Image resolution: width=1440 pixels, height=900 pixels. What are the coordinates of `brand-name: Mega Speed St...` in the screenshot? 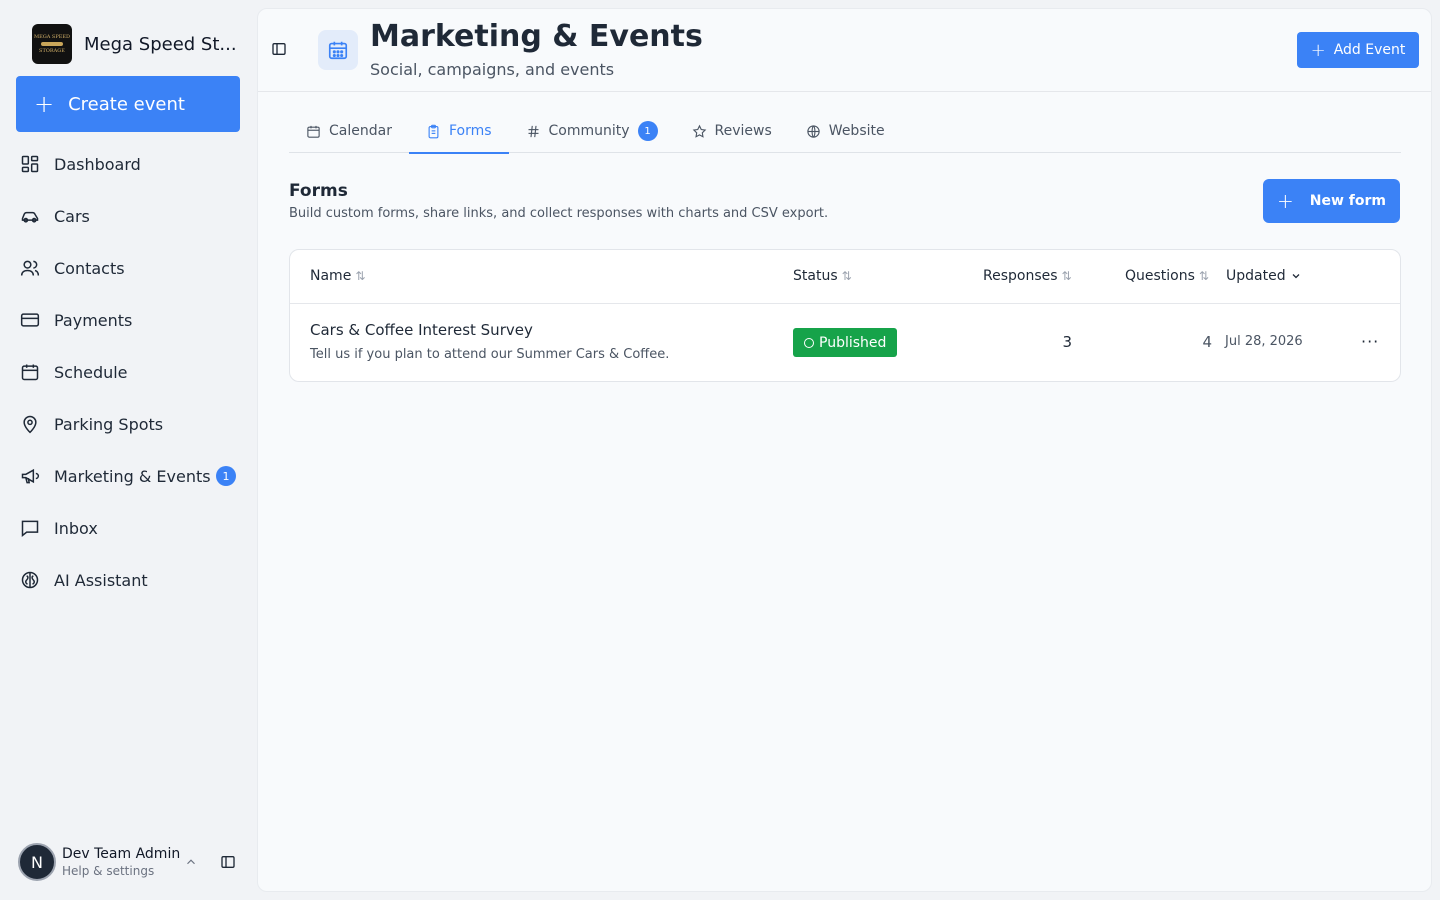 It's located at (160, 44).